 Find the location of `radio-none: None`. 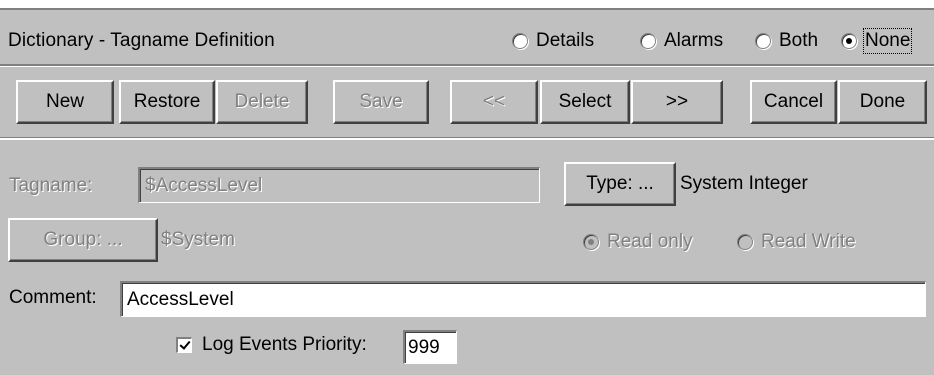

radio-none: None is located at coordinates (877, 41).